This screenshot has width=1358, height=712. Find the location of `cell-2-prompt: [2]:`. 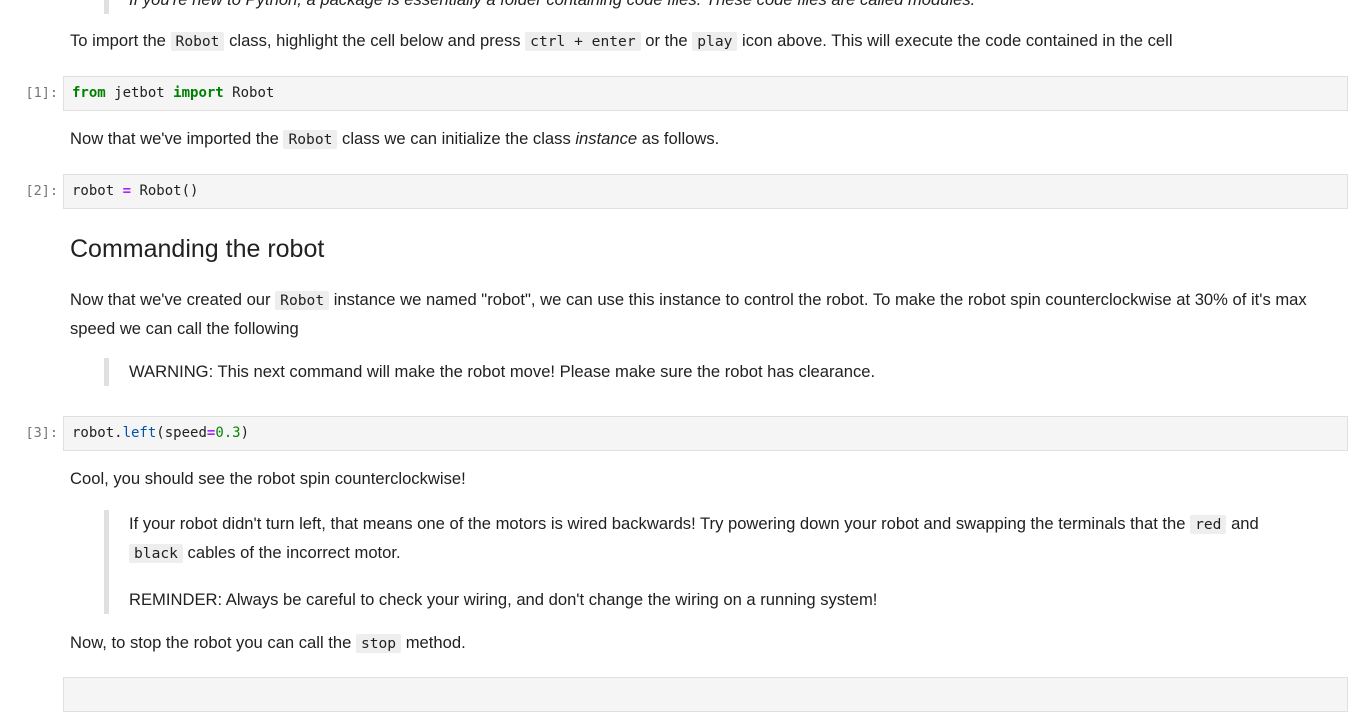

cell-2-prompt: [2]: is located at coordinates (41, 191).